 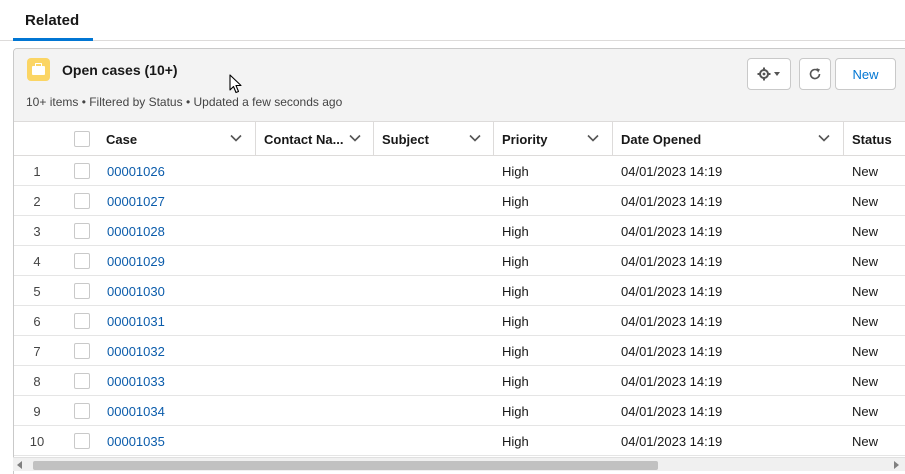 I want to click on case-number-link: 00001028, so click(x=136, y=231).